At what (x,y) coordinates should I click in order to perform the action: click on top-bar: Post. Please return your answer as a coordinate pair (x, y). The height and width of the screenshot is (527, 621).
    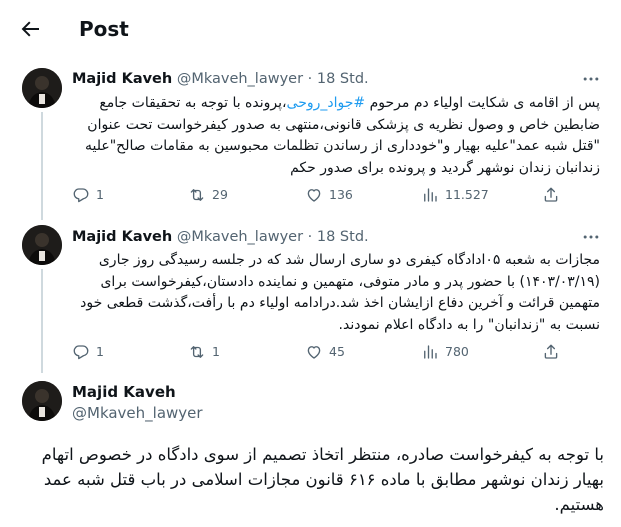
    Looking at the image, I should click on (310, 29).